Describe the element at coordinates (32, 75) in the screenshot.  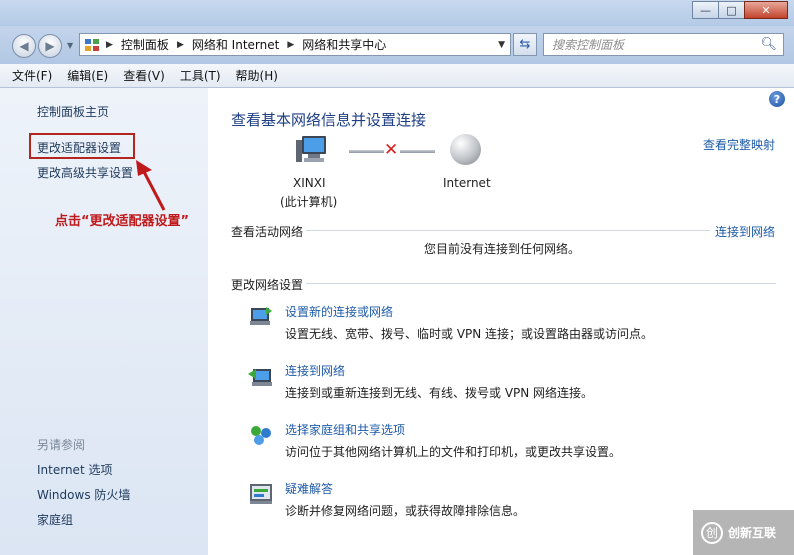
I see `menu-file: 文件(F)` at that location.